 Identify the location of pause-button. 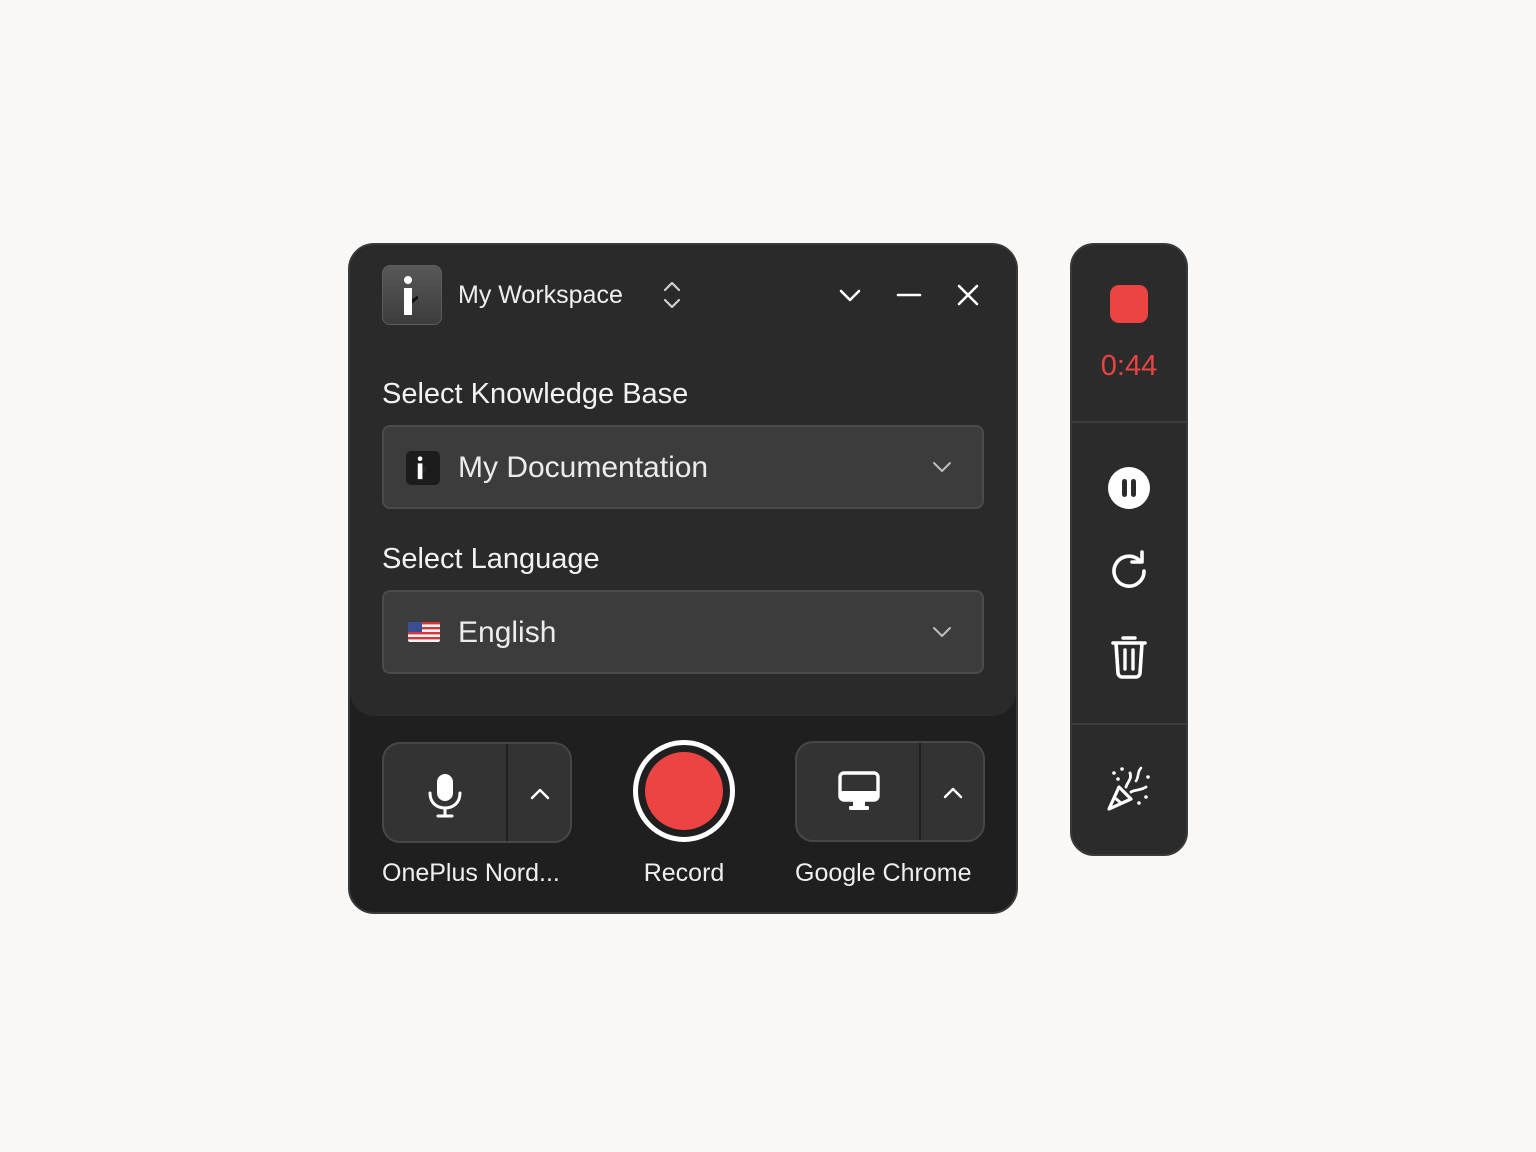
(1129, 488).